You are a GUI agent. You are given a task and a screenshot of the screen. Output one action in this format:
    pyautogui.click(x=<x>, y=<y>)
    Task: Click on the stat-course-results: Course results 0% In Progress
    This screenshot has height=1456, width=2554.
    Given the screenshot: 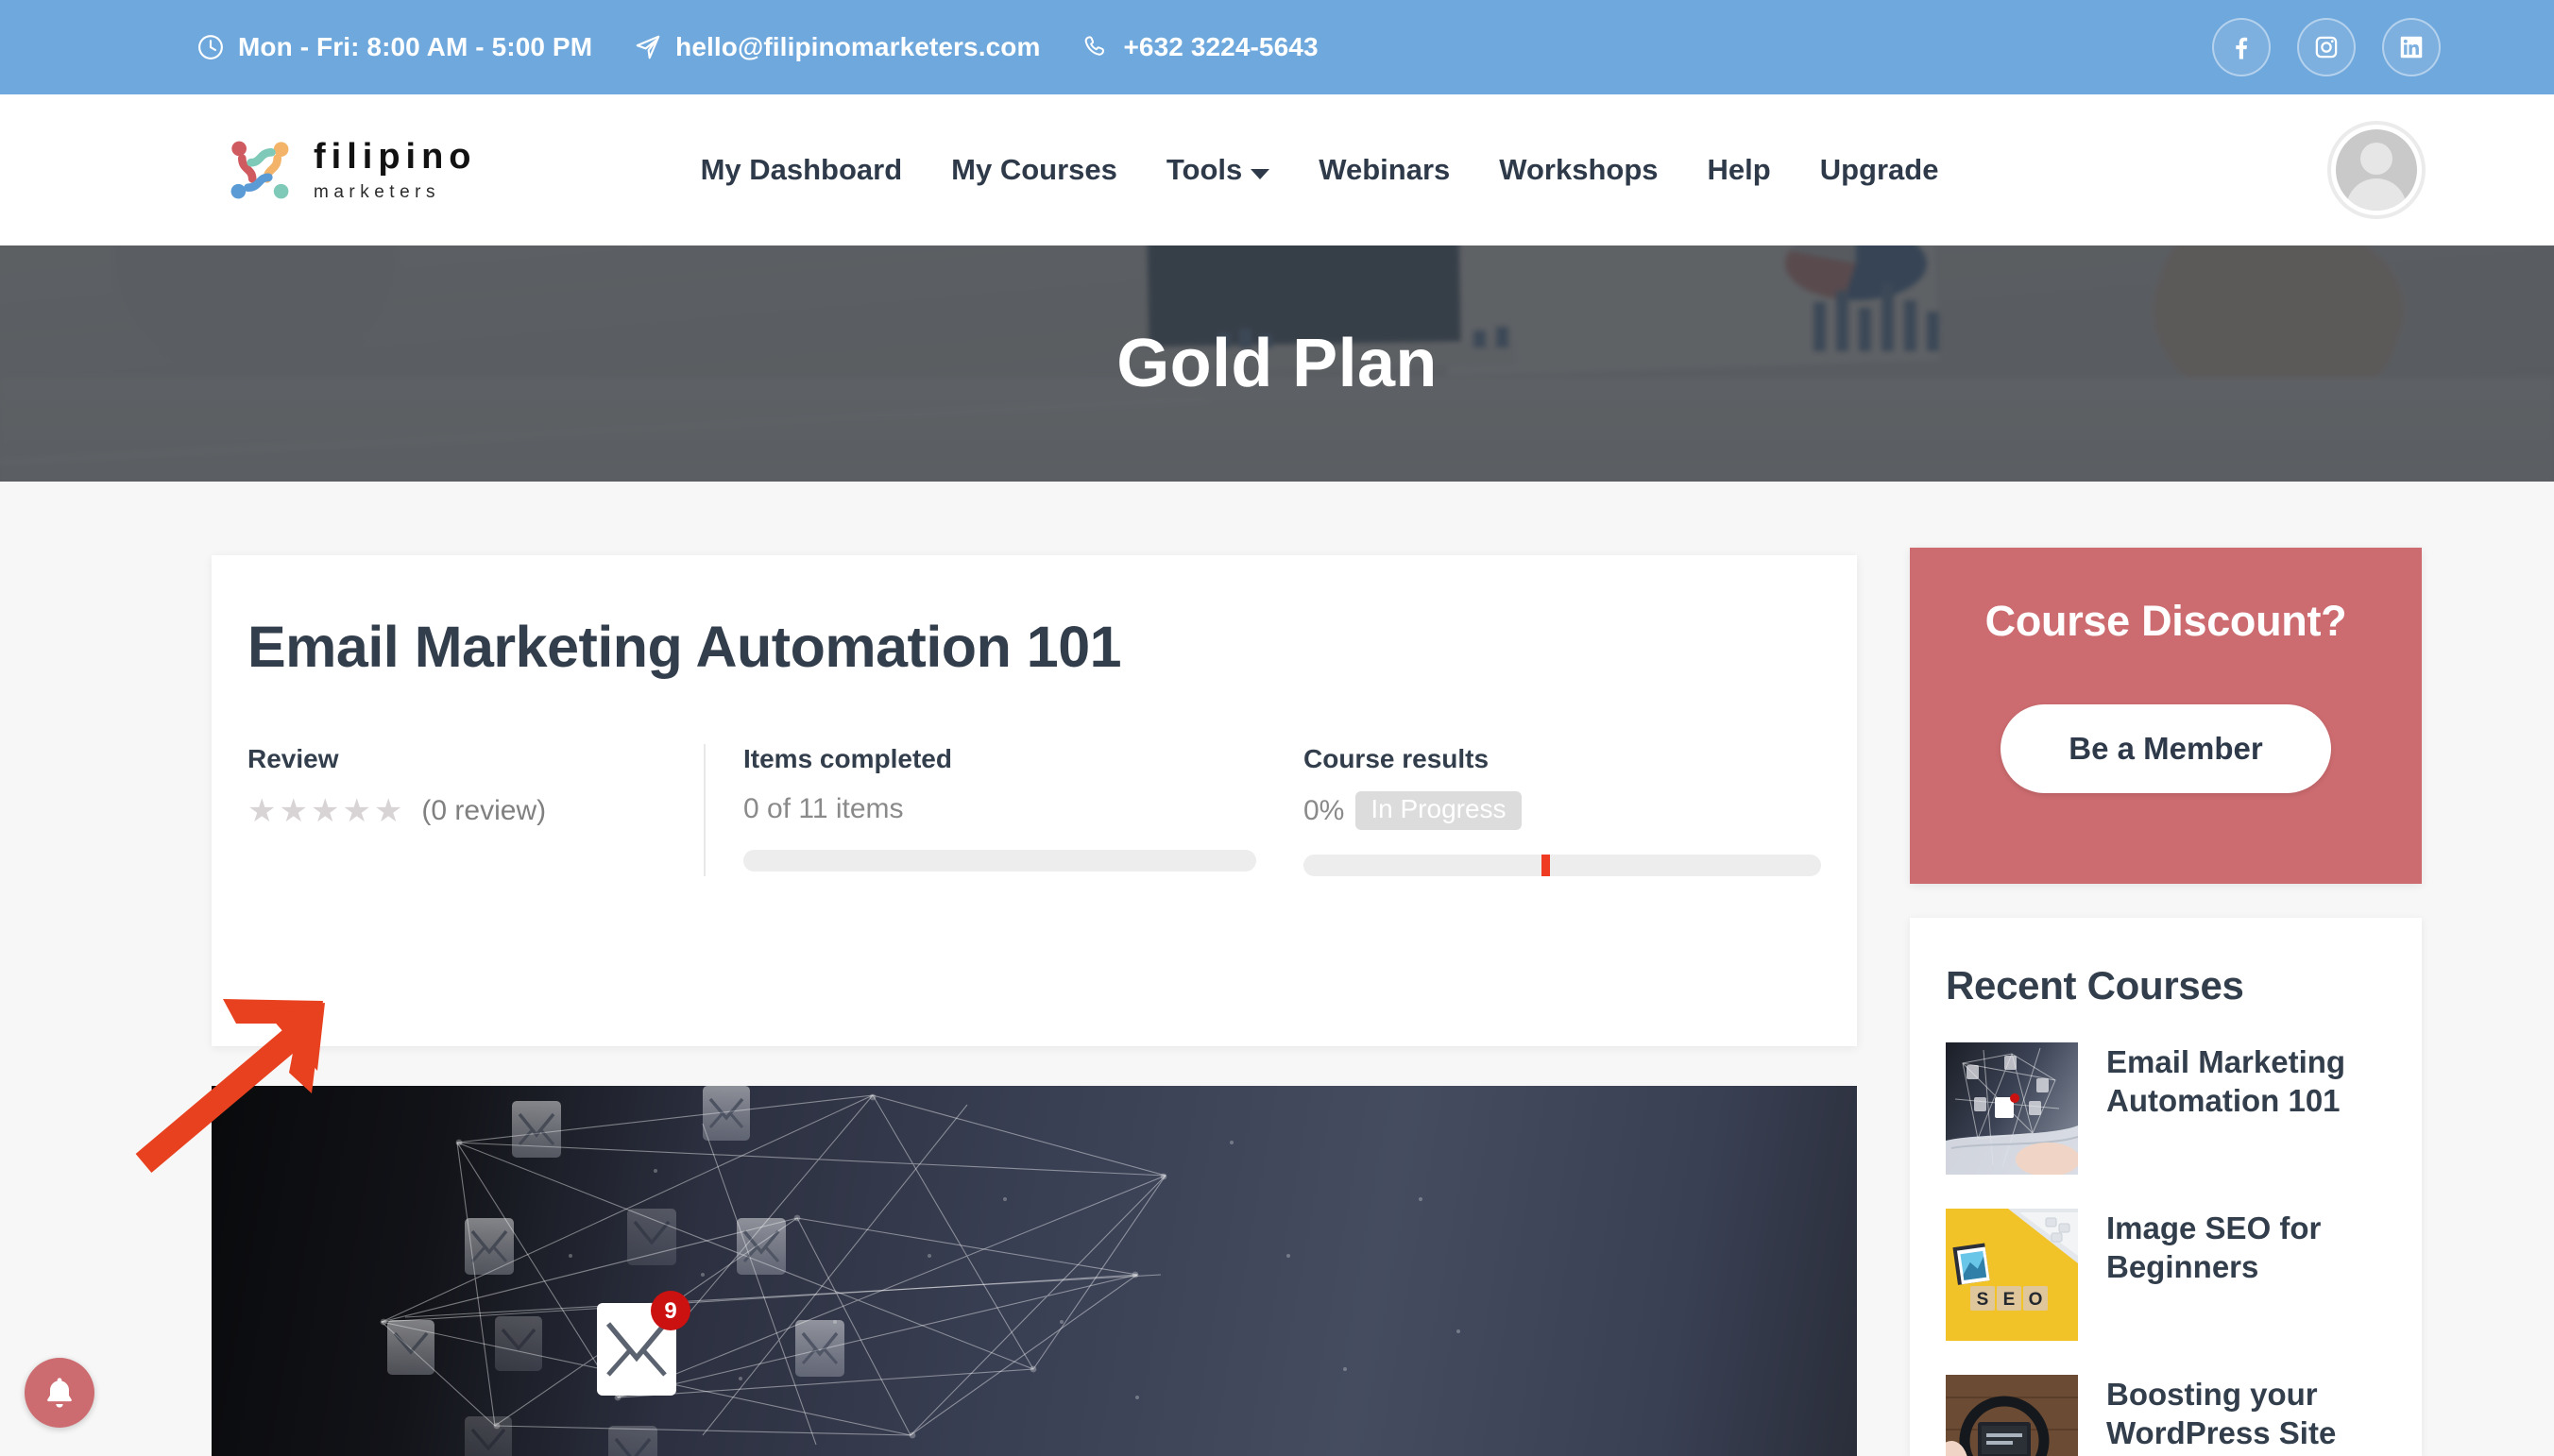 What is the action you would take?
    pyautogui.click(x=1543, y=810)
    